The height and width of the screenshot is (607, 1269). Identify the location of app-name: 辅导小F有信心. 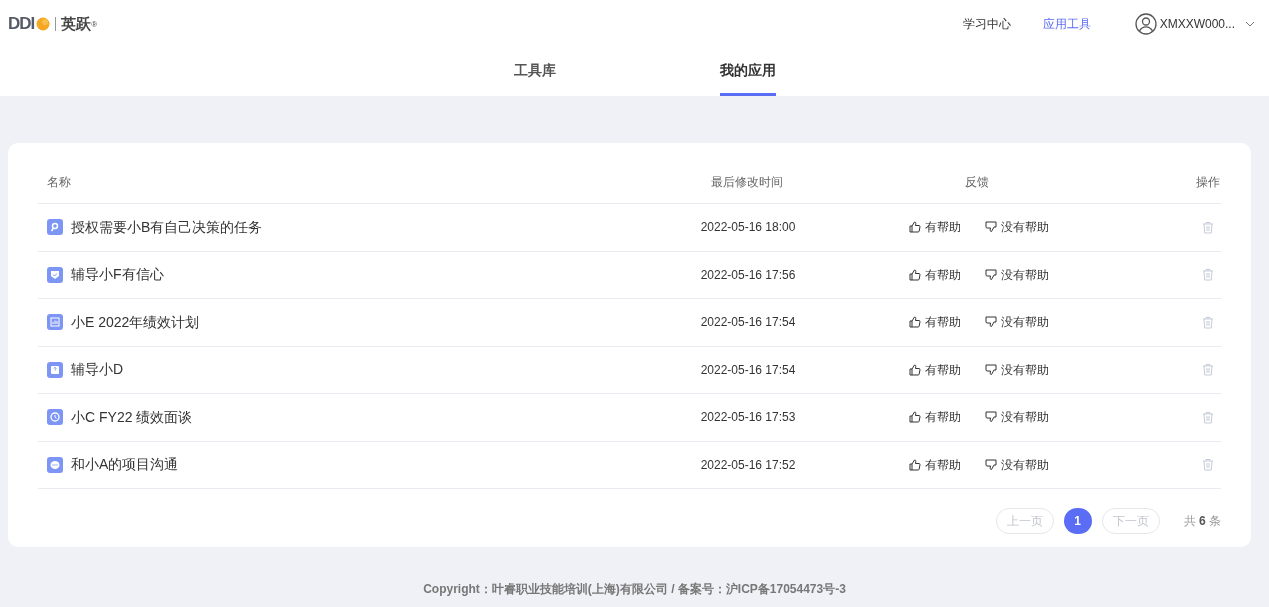
(117, 275).